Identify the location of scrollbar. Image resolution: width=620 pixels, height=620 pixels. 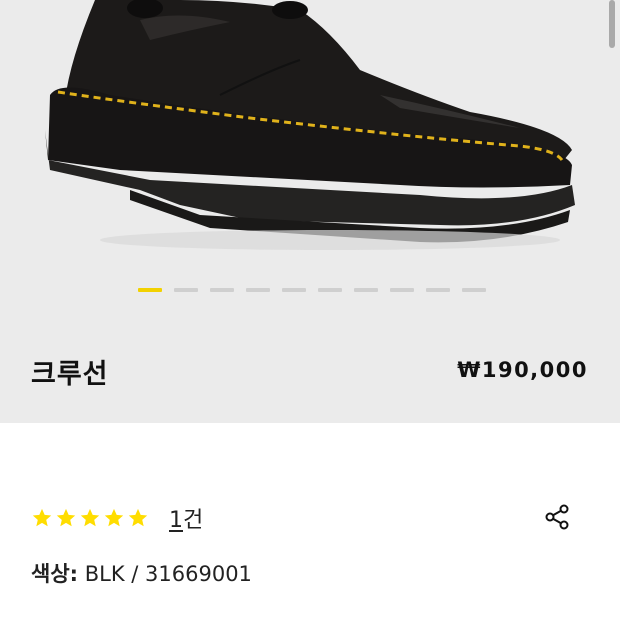
(612, 24).